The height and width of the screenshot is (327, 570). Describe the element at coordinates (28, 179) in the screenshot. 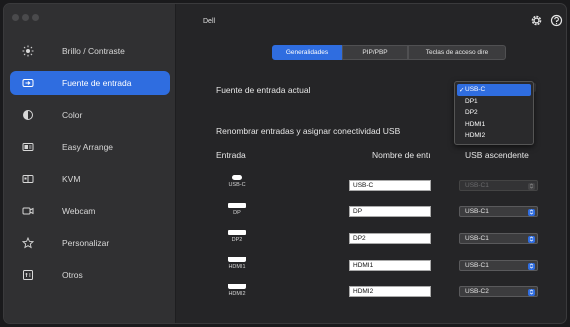

I see `kvm-icon` at that location.